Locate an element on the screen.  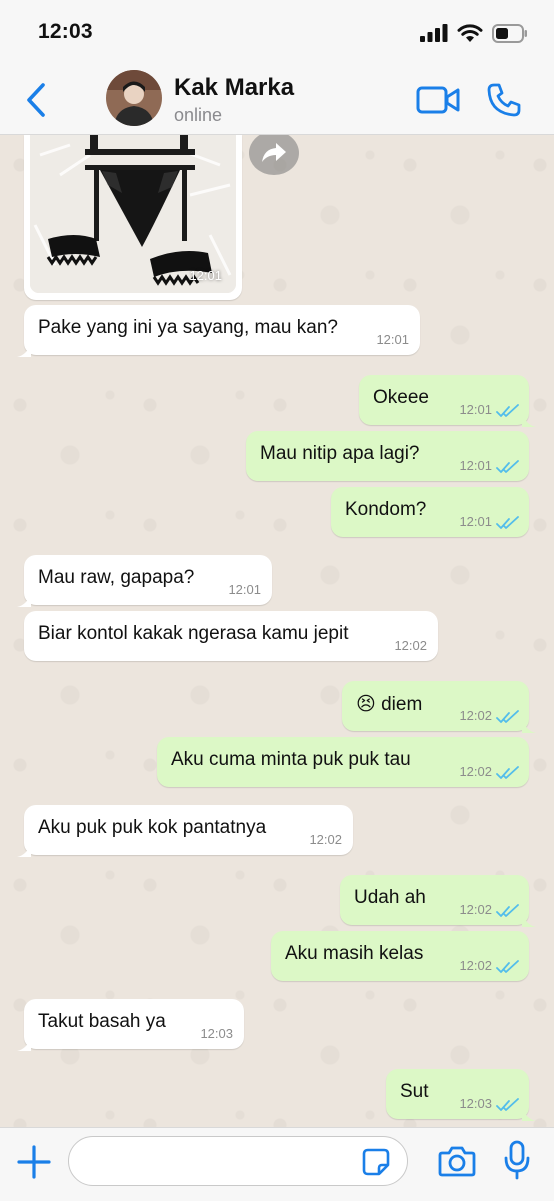
message-text: Okeee is located at coordinates (401, 397).